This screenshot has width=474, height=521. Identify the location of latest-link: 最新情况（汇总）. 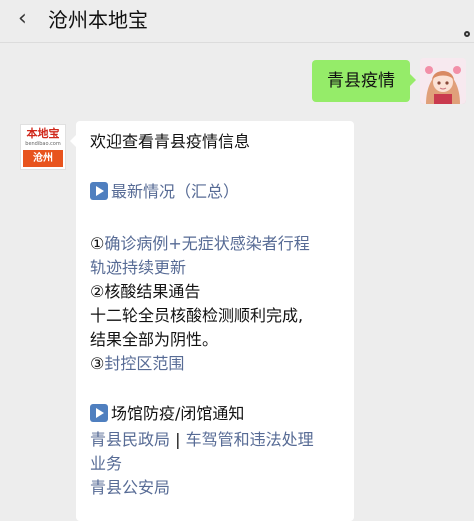
(175, 191).